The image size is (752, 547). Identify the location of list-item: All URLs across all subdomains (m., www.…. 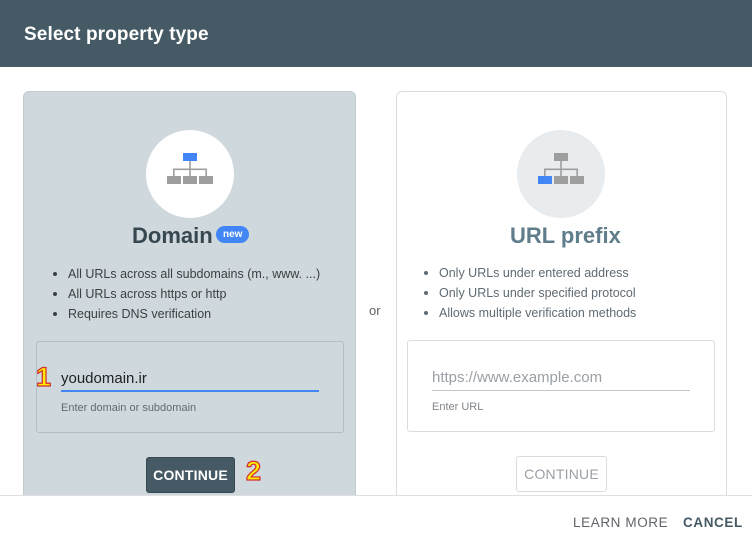
(184, 274).